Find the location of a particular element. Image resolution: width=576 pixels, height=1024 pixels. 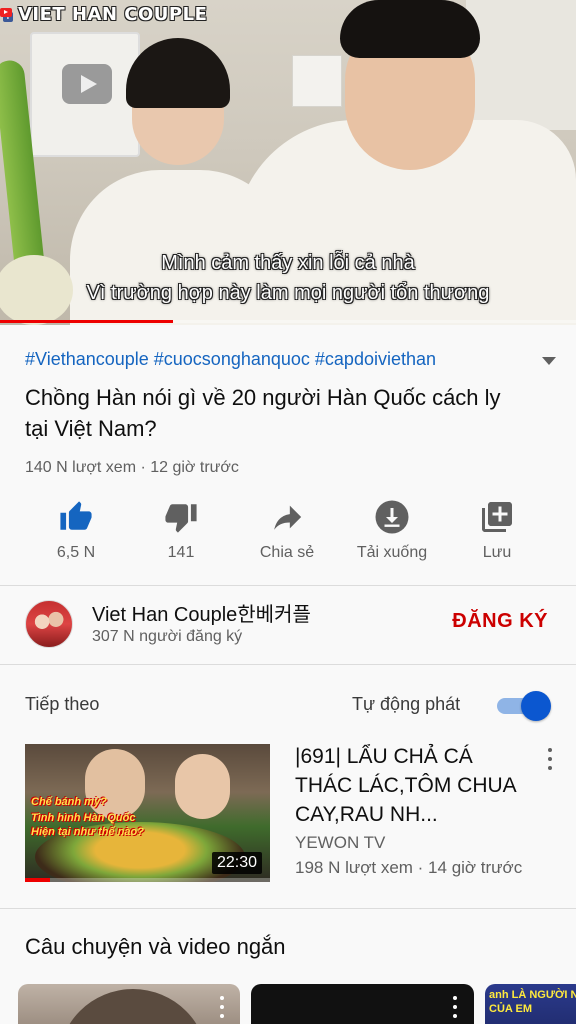

thumbnail-caption-1: Chế bánh mỳ? is located at coordinates (69, 802).